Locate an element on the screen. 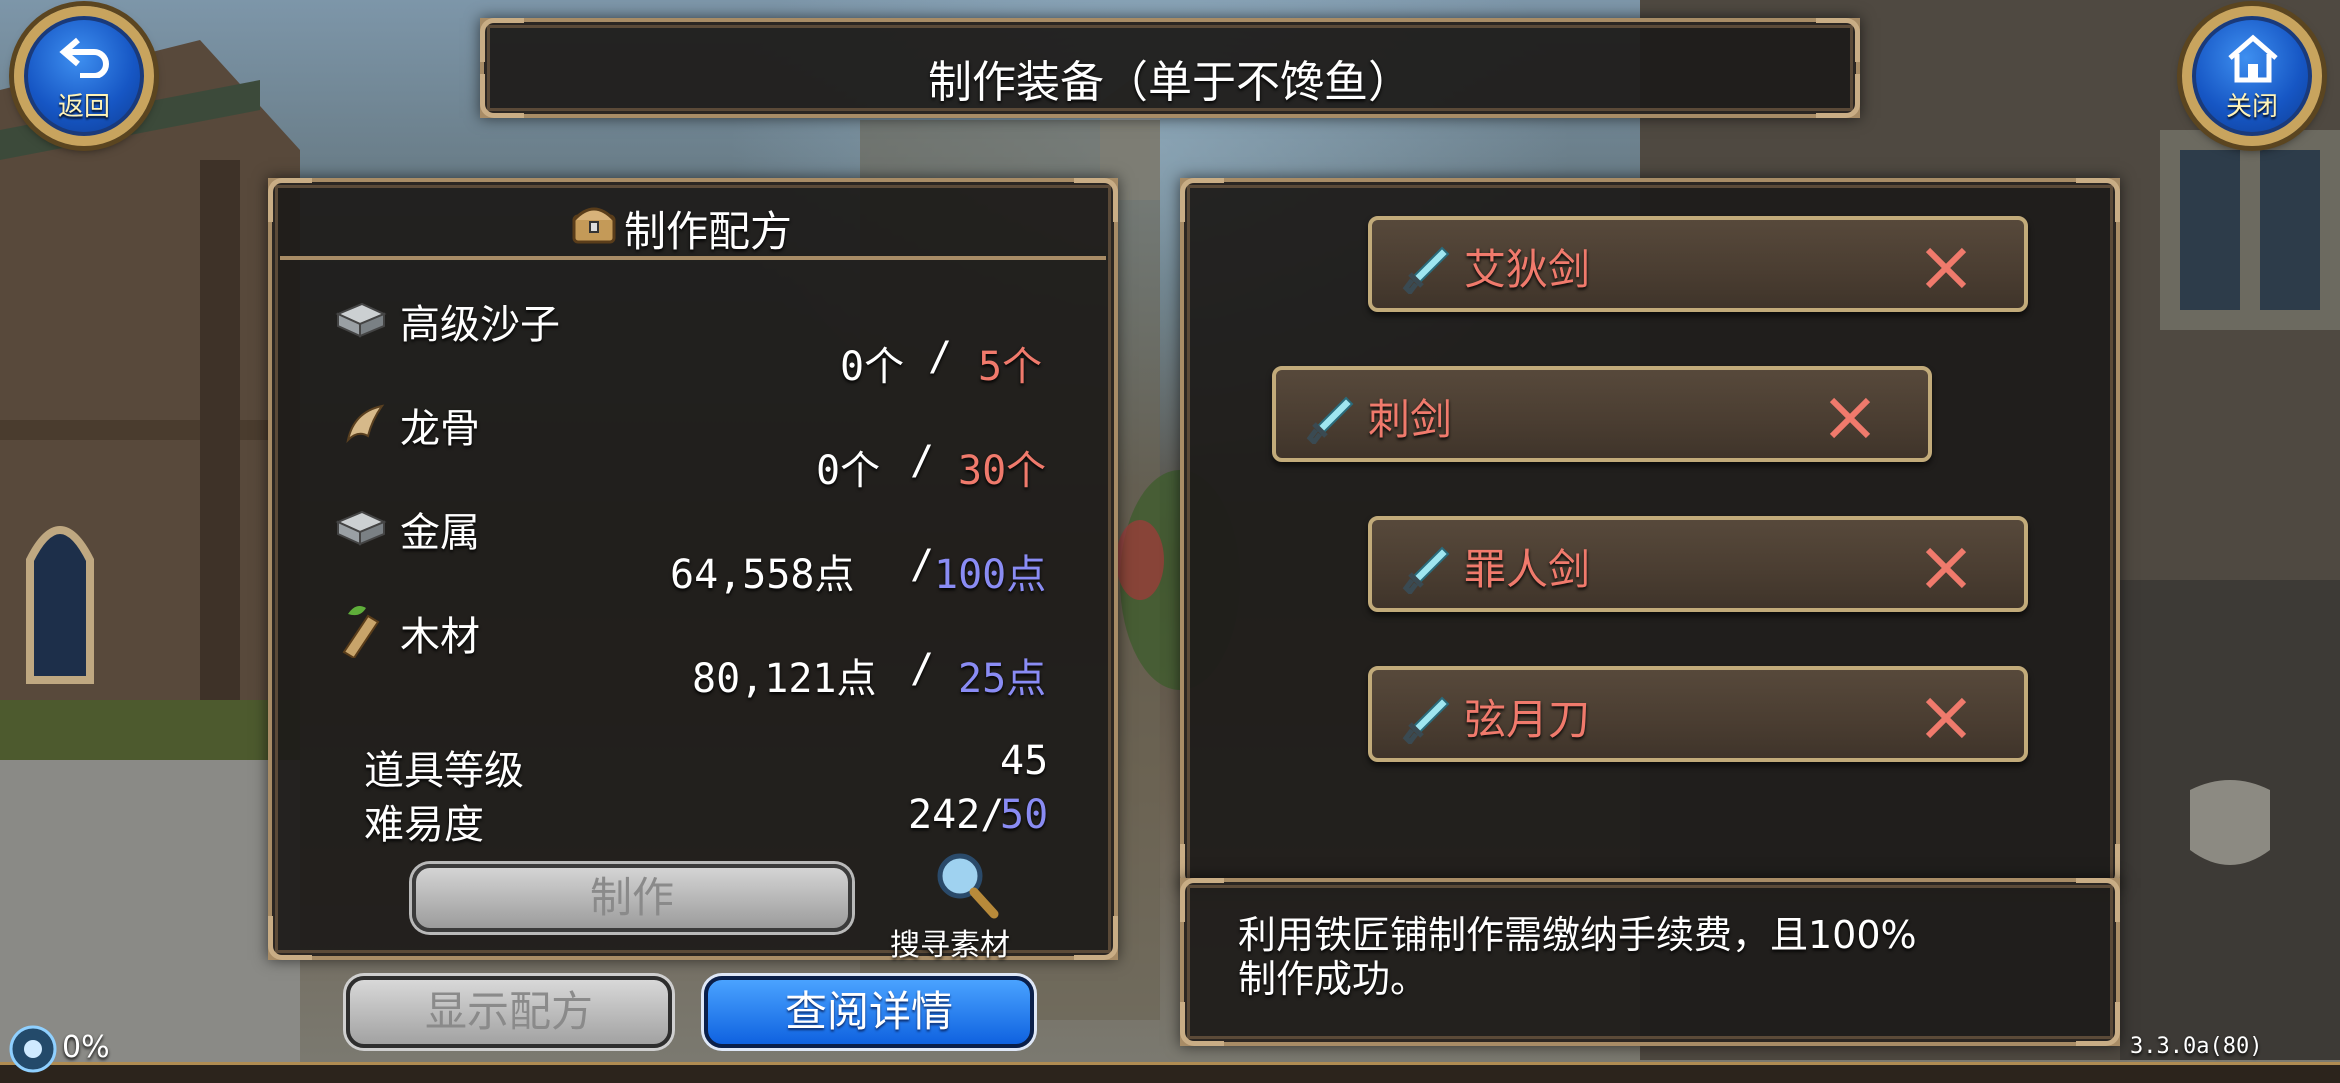 The height and width of the screenshot is (1083, 2340). version-text: 3.3.0a(80) is located at coordinates (2196, 1046).